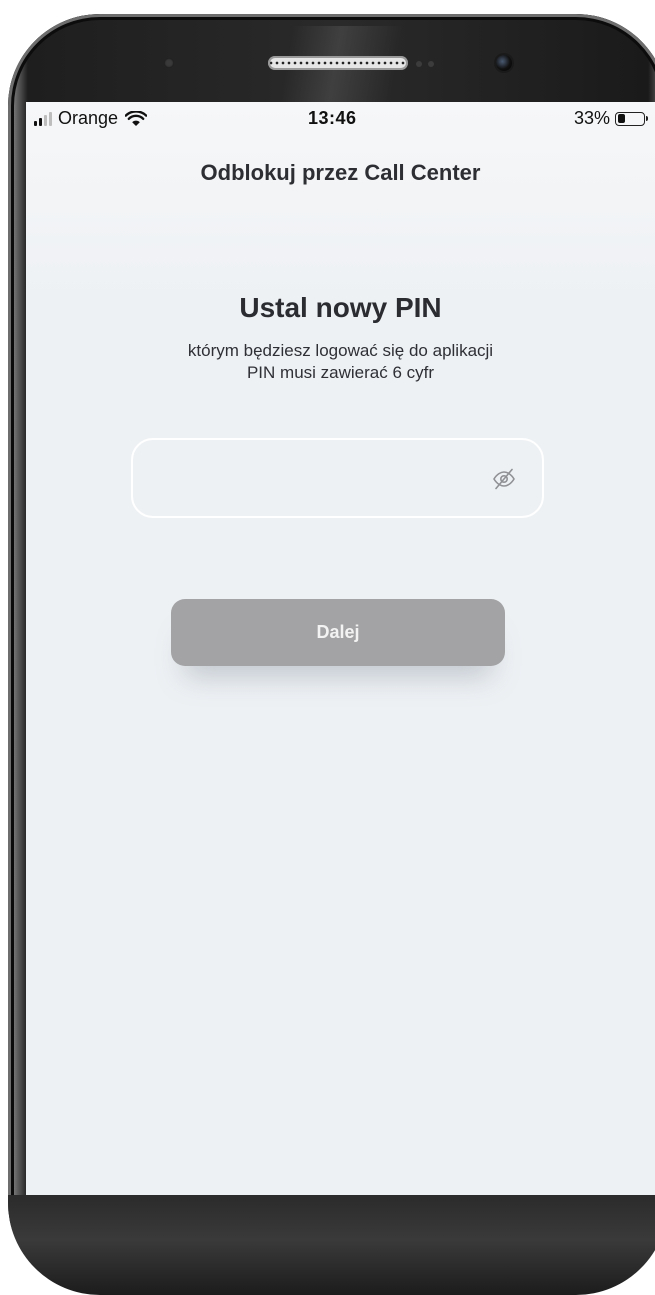  I want to click on proximity-sensor, so click(169, 63).